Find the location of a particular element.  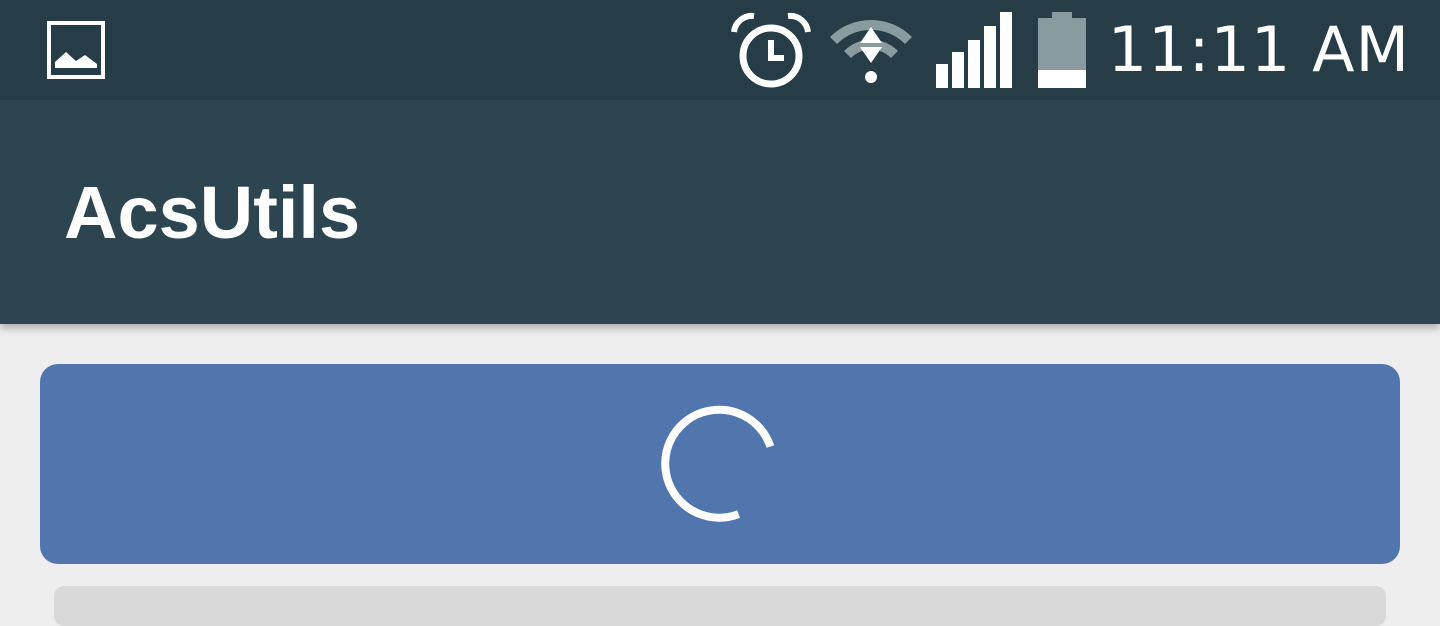

app-title: AcsUtils is located at coordinates (212, 212).